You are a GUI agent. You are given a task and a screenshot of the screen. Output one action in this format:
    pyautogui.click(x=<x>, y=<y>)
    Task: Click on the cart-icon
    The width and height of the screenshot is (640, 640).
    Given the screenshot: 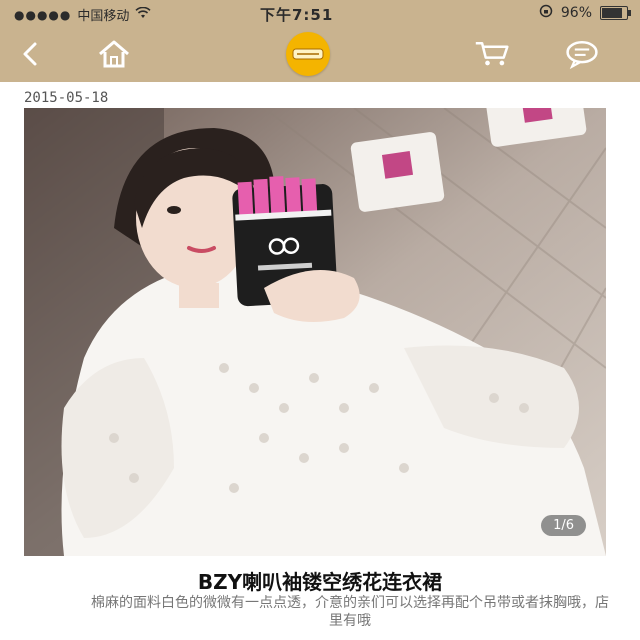 What is the action you would take?
    pyautogui.click(x=492, y=54)
    